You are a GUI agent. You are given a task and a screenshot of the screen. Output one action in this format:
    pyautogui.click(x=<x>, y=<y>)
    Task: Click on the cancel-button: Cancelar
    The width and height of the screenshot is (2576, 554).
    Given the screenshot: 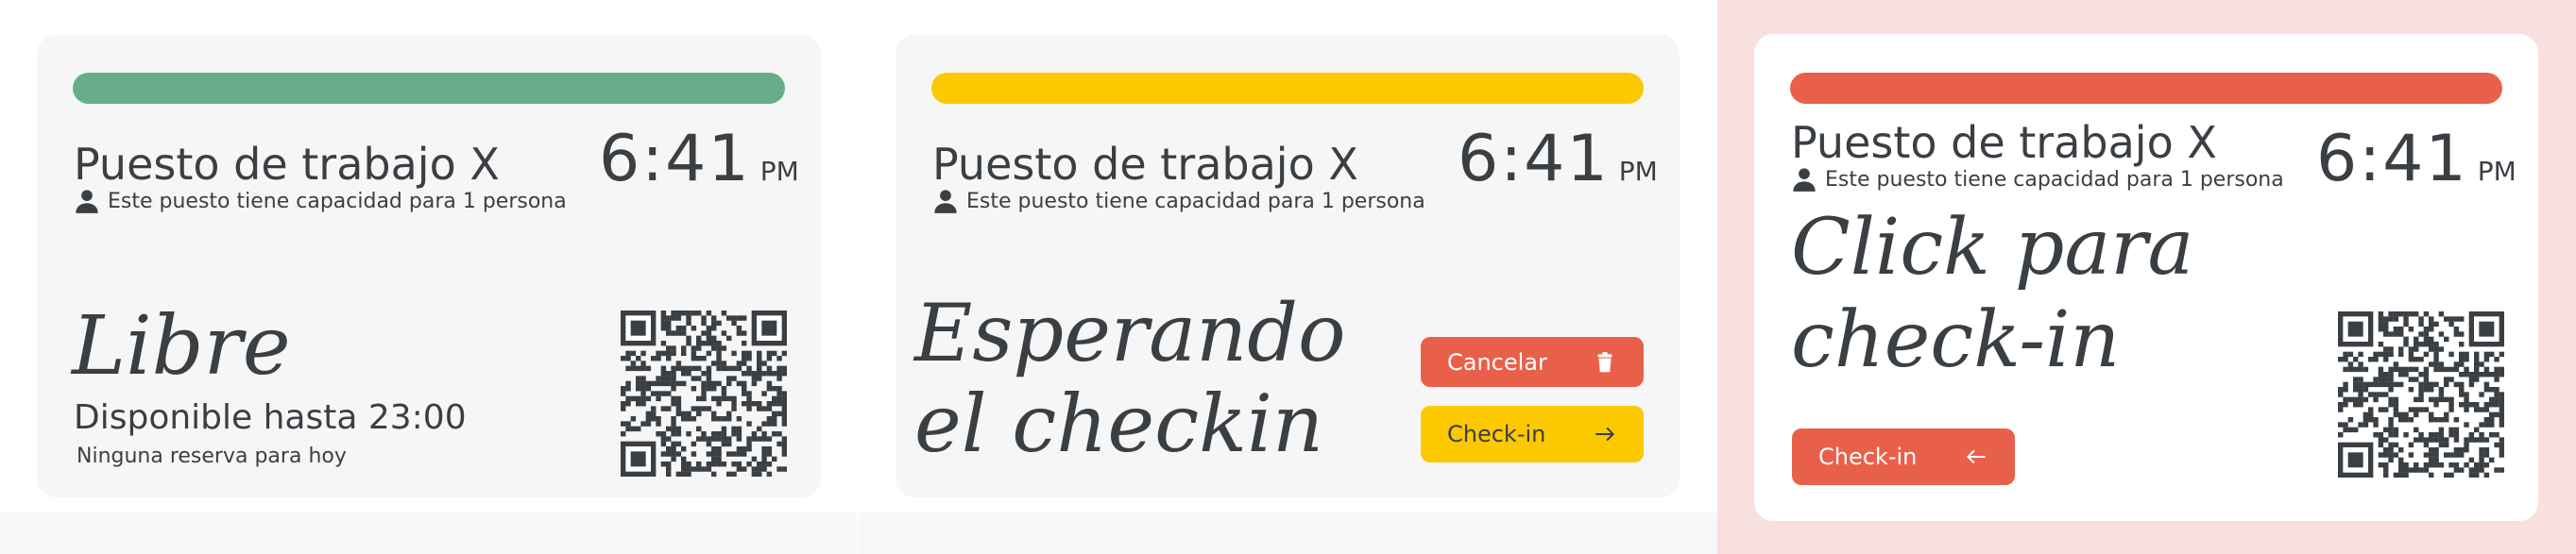 What is the action you would take?
    pyautogui.click(x=1532, y=362)
    